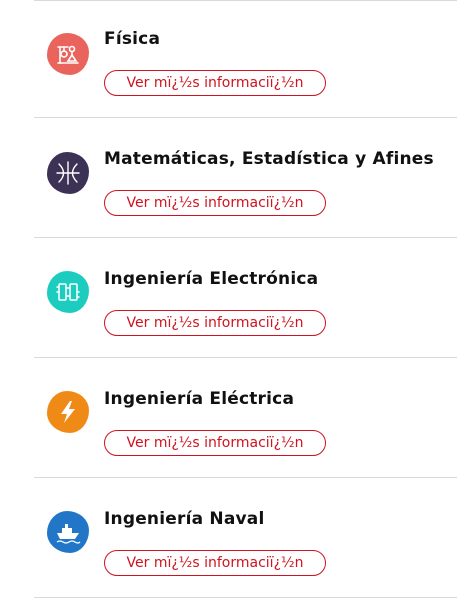 The image size is (457, 600). Describe the element at coordinates (68, 173) in the screenshot. I see `intersection-icon` at that location.